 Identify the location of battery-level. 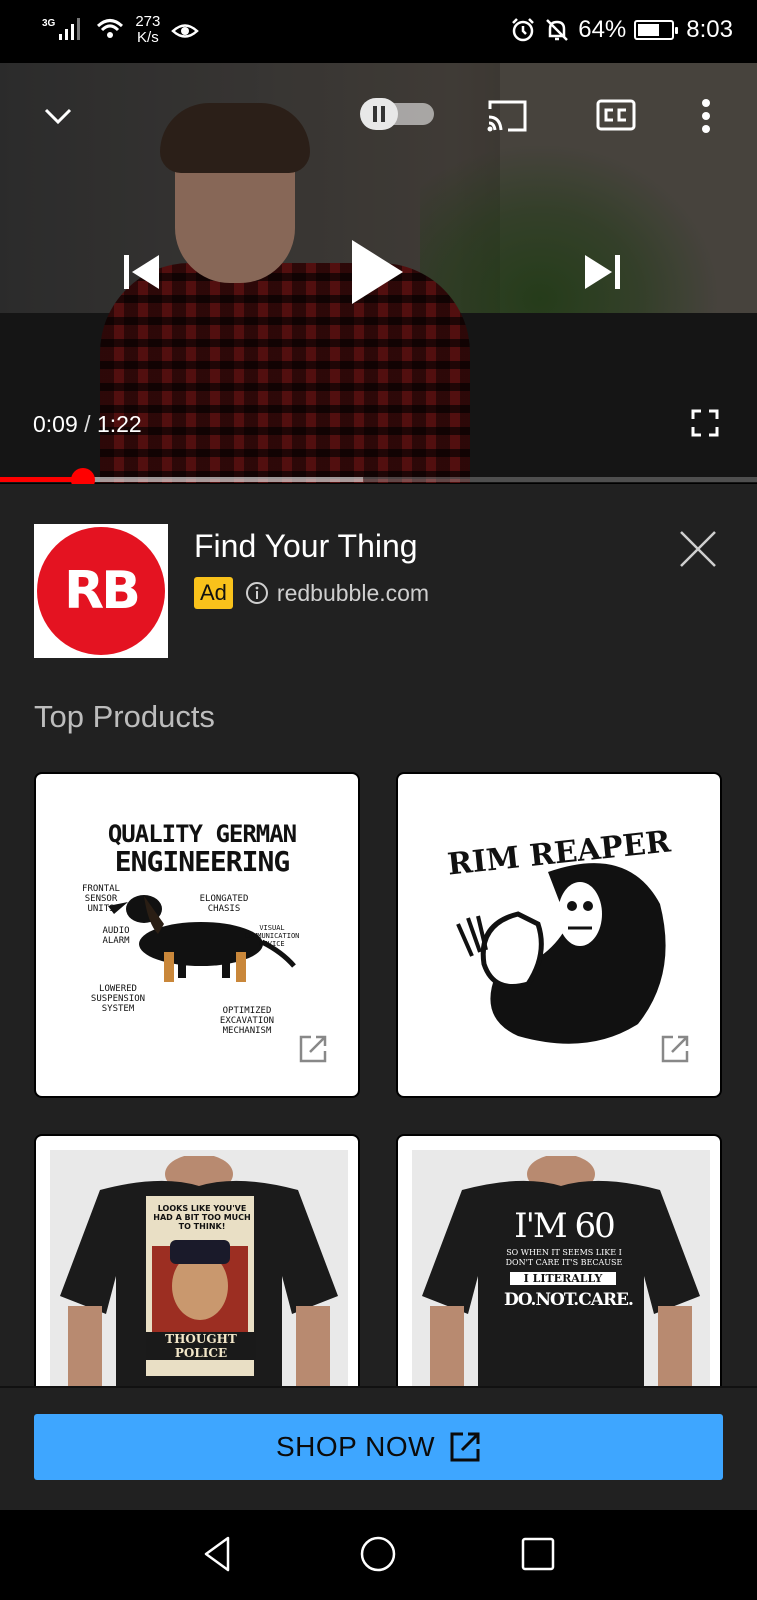
(648, 30).